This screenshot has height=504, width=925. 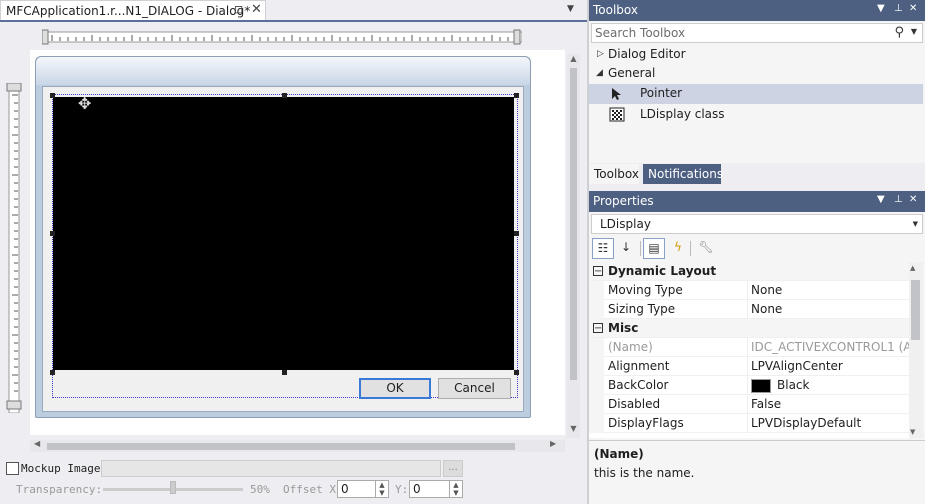 What do you see at coordinates (757, 174) in the screenshot?
I see `panel-tab-strip` at bounding box center [757, 174].